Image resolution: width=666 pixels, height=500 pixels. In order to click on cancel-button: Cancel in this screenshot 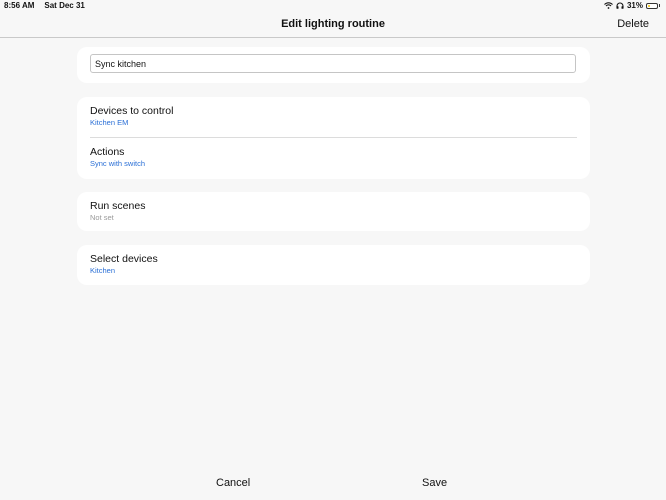, I will do `click(233, 483)`.